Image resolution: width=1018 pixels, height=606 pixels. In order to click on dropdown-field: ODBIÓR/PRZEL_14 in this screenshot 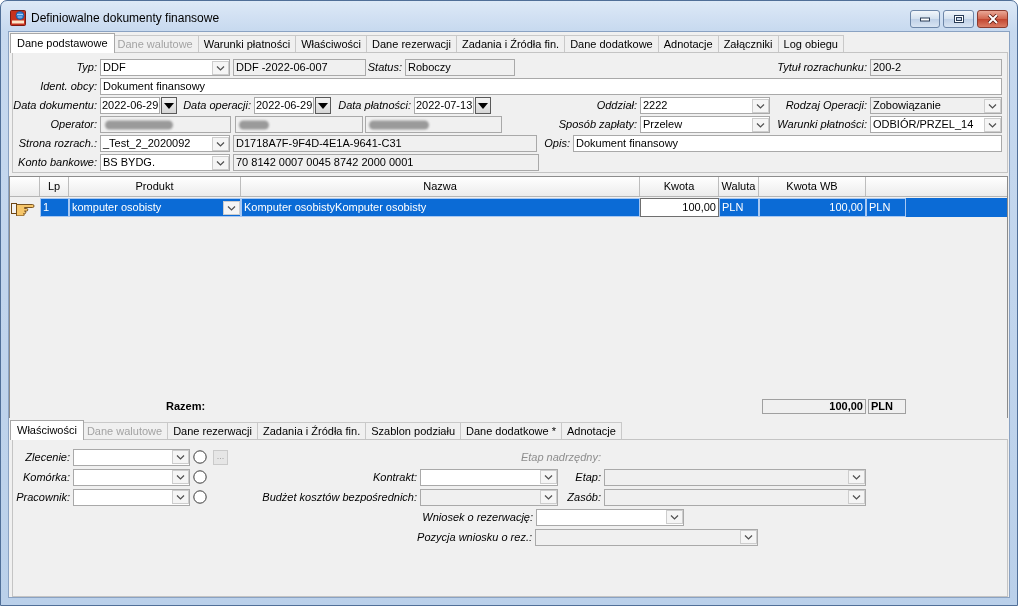, I will do `click(936, 124)`.